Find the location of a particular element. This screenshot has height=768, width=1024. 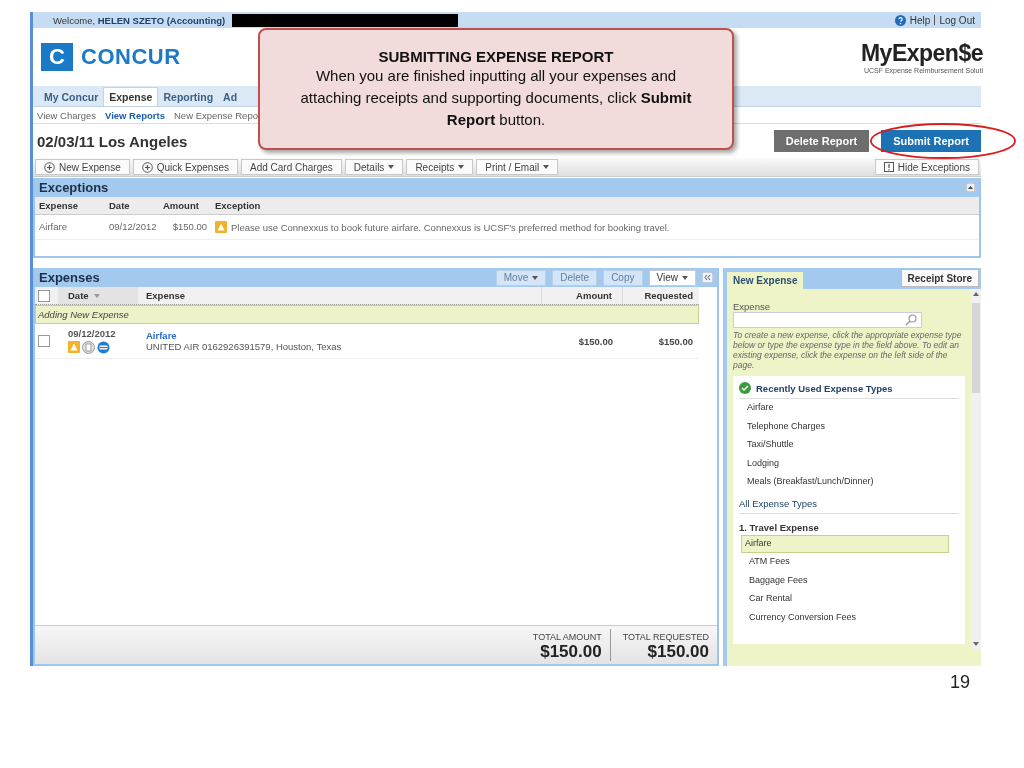

table-cell: $150.00 is located at coordinates (185, 227).